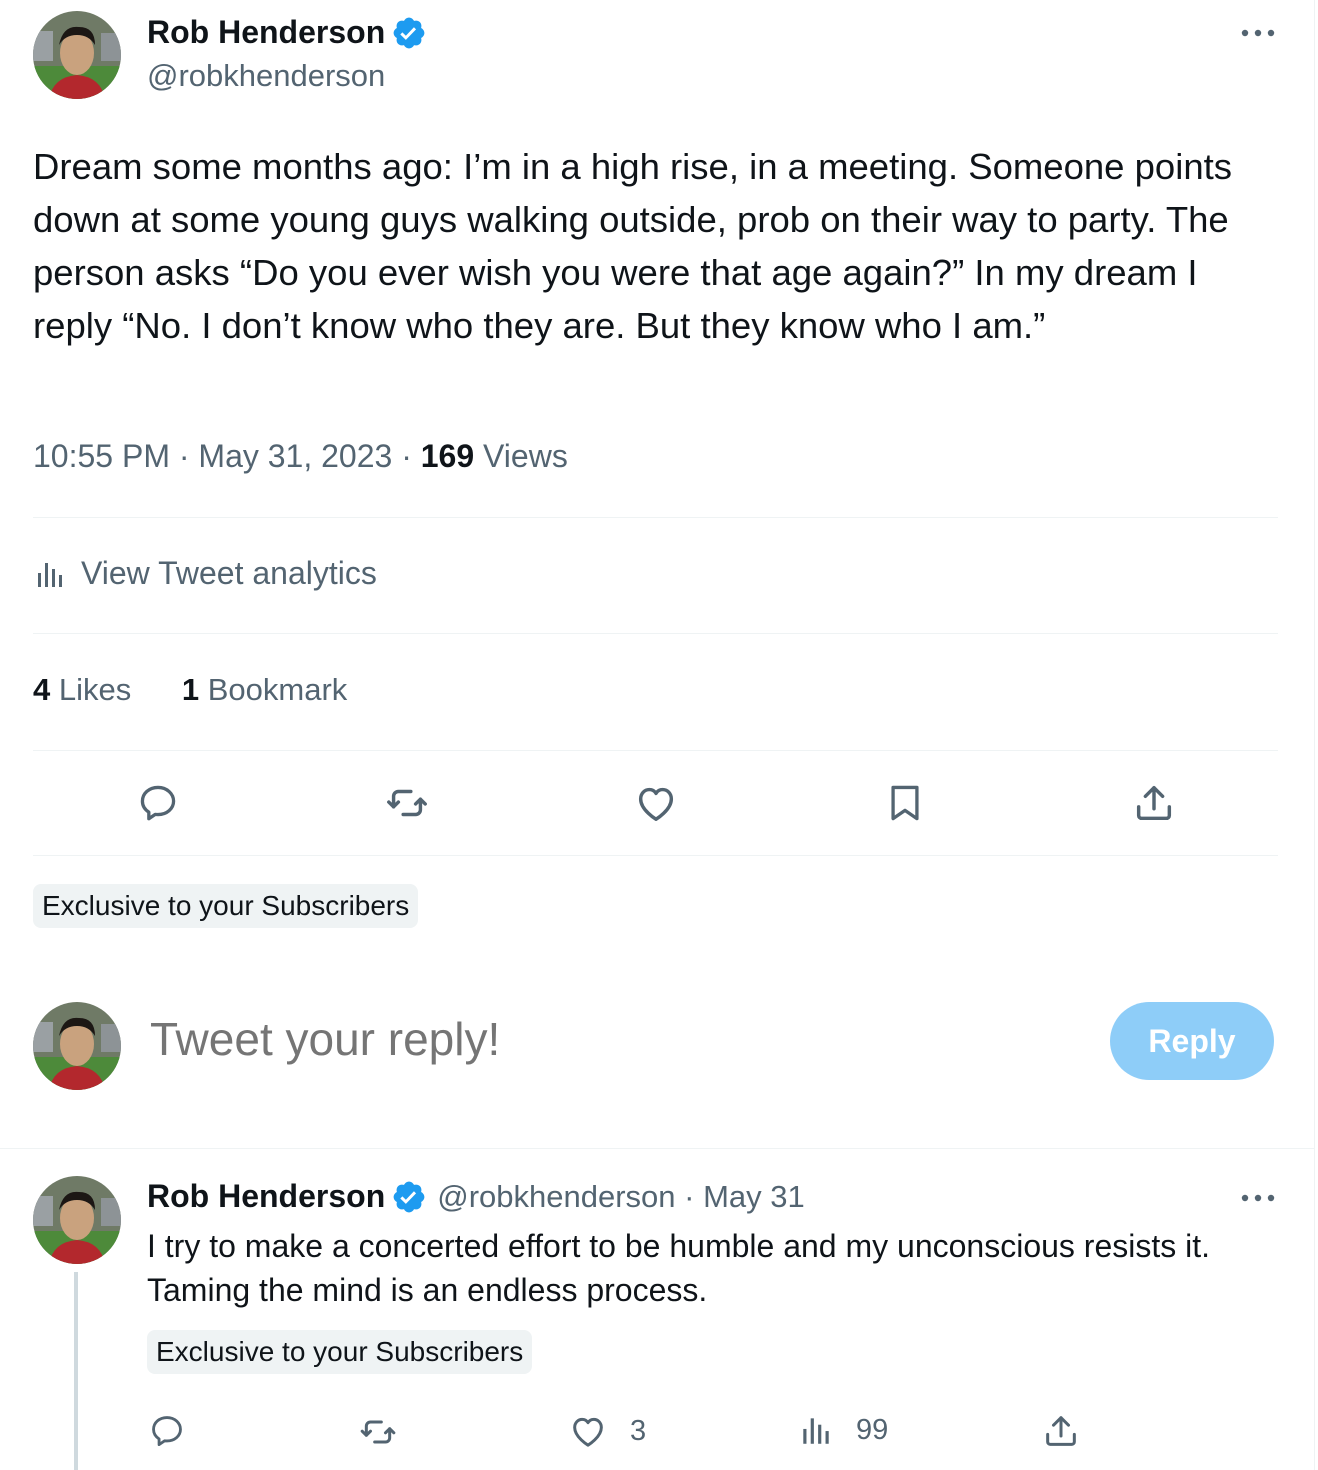 The height and width of the screenshot is (1470, 1318). I want to click on reply-like-count: 3, so click(638, 1430).